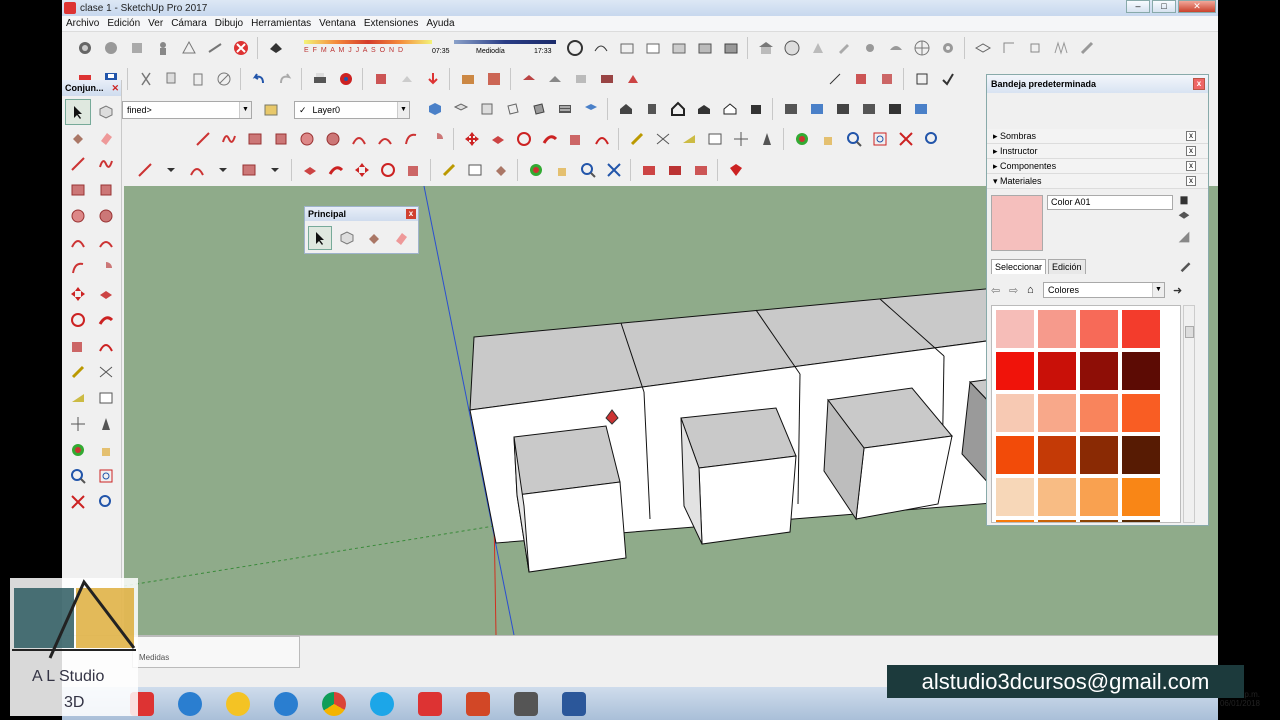 The image size is (1280, 720). Describe the element at coordinates (106, 138) in the screenshot. I see `eraser-icon` at that location.